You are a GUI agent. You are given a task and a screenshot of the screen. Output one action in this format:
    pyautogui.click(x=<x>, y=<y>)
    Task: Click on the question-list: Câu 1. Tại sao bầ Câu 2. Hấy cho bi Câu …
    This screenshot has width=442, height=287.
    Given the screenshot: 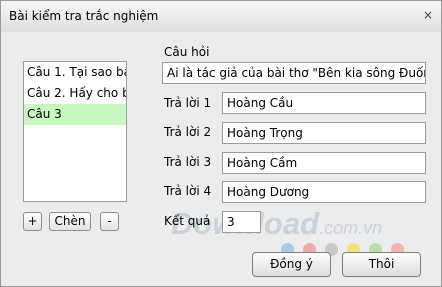 What is the action you would take?
    pyautogui.click(x=75, y=131)
    